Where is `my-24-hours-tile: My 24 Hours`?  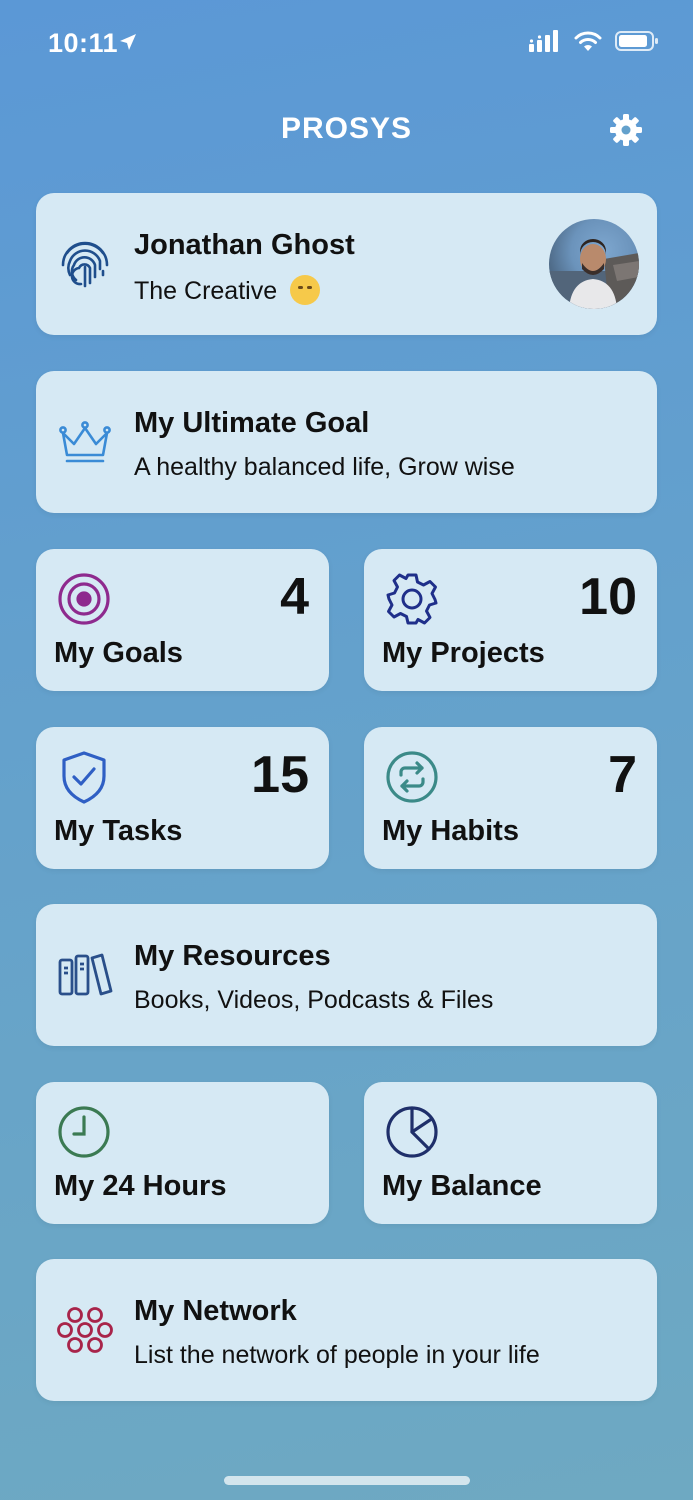
my-24-hours-tile: My 24 Hours is located at coordinates (182, 1153).